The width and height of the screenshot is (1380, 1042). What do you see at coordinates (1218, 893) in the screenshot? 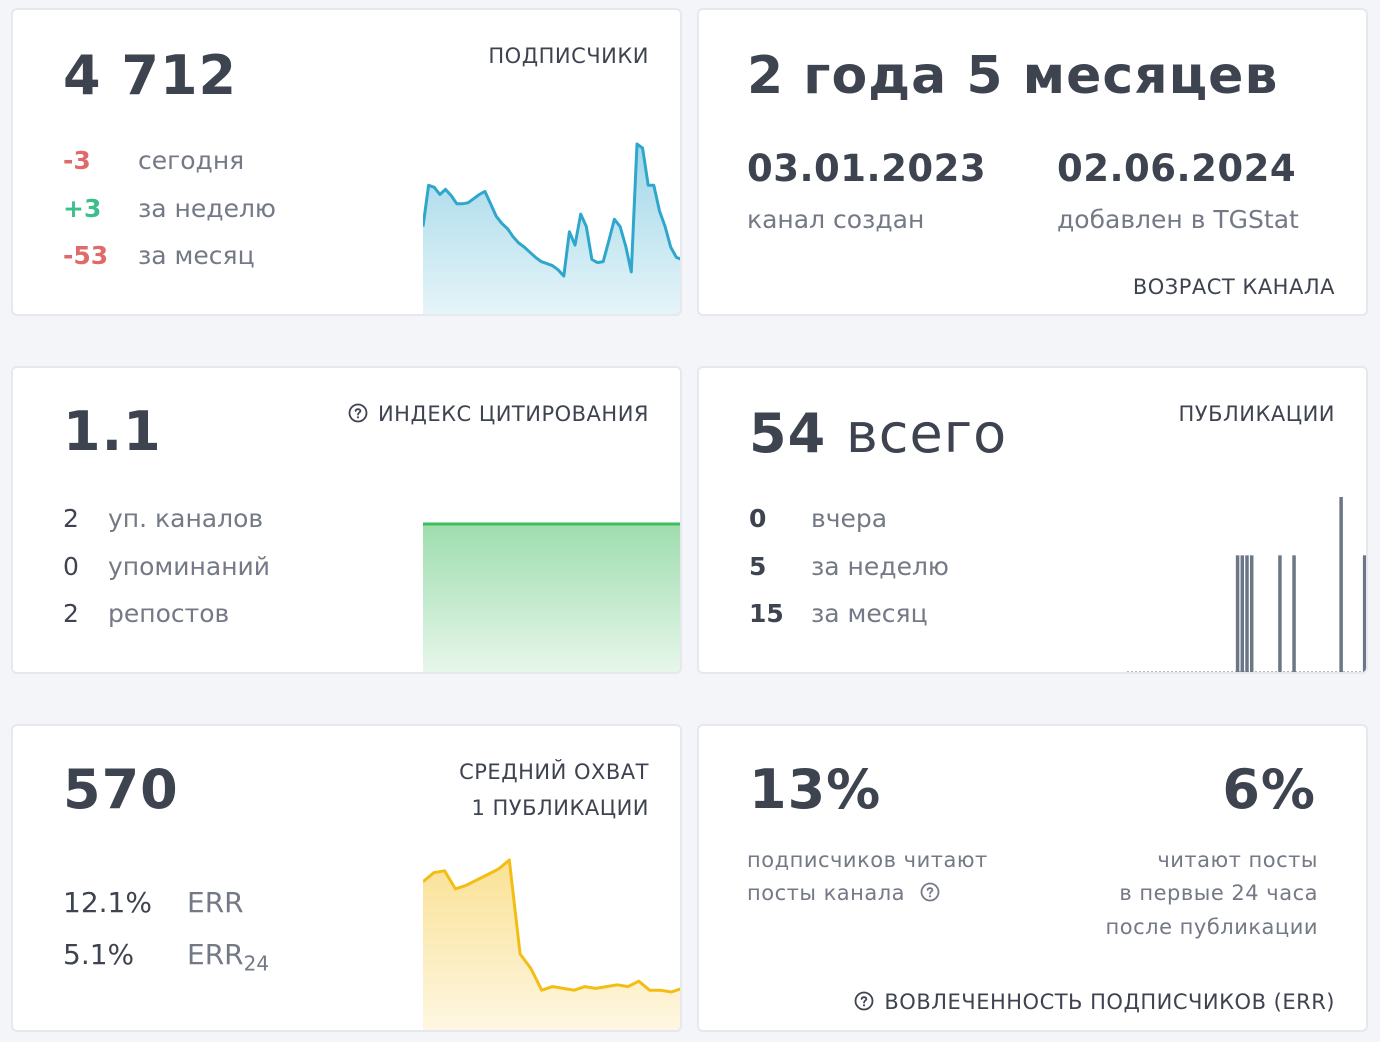
I see `engagement-right-line2: в первые 24 часа` at bounding box center [1218, 893].